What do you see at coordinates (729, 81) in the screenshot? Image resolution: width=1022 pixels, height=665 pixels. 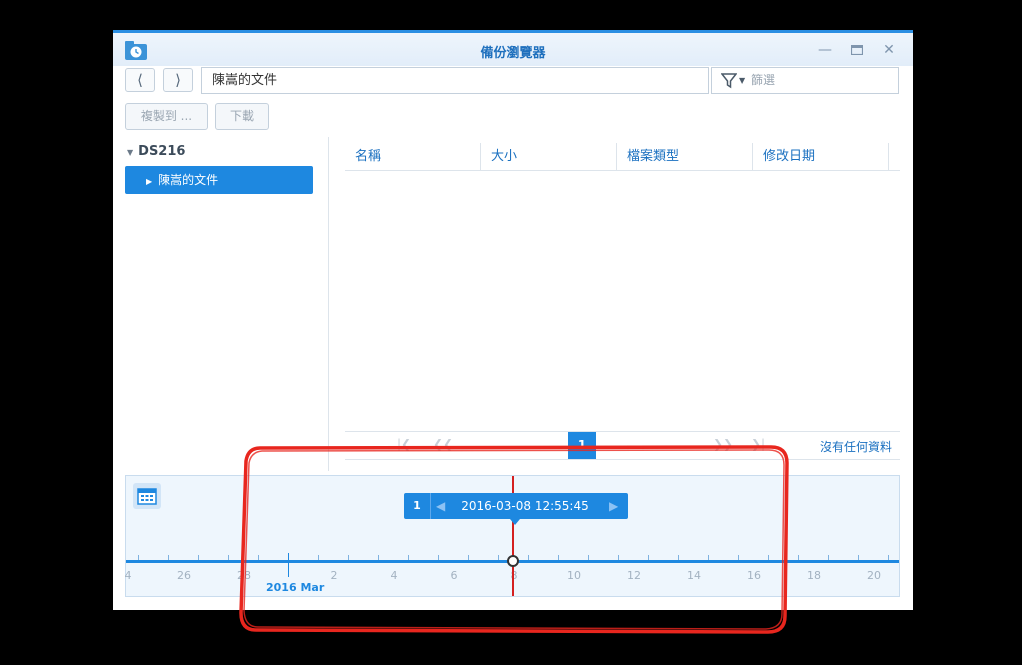 I see `filter-icon` at bounding box center [729, 81].